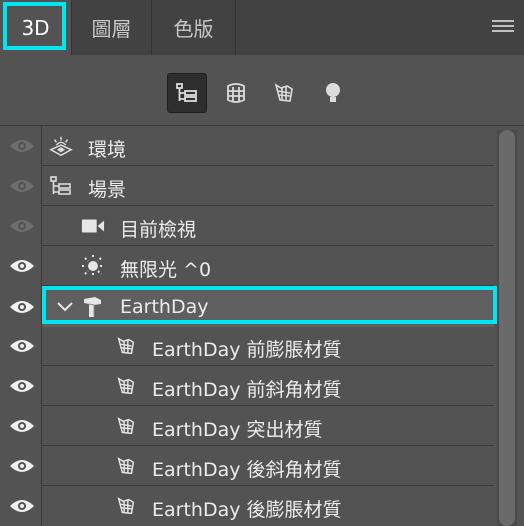 This screenshot has height=526, width=524. Describe the element at coordinates (164, 307) in the screenshot. I see `tree-row-label: EarthDay` at that location.